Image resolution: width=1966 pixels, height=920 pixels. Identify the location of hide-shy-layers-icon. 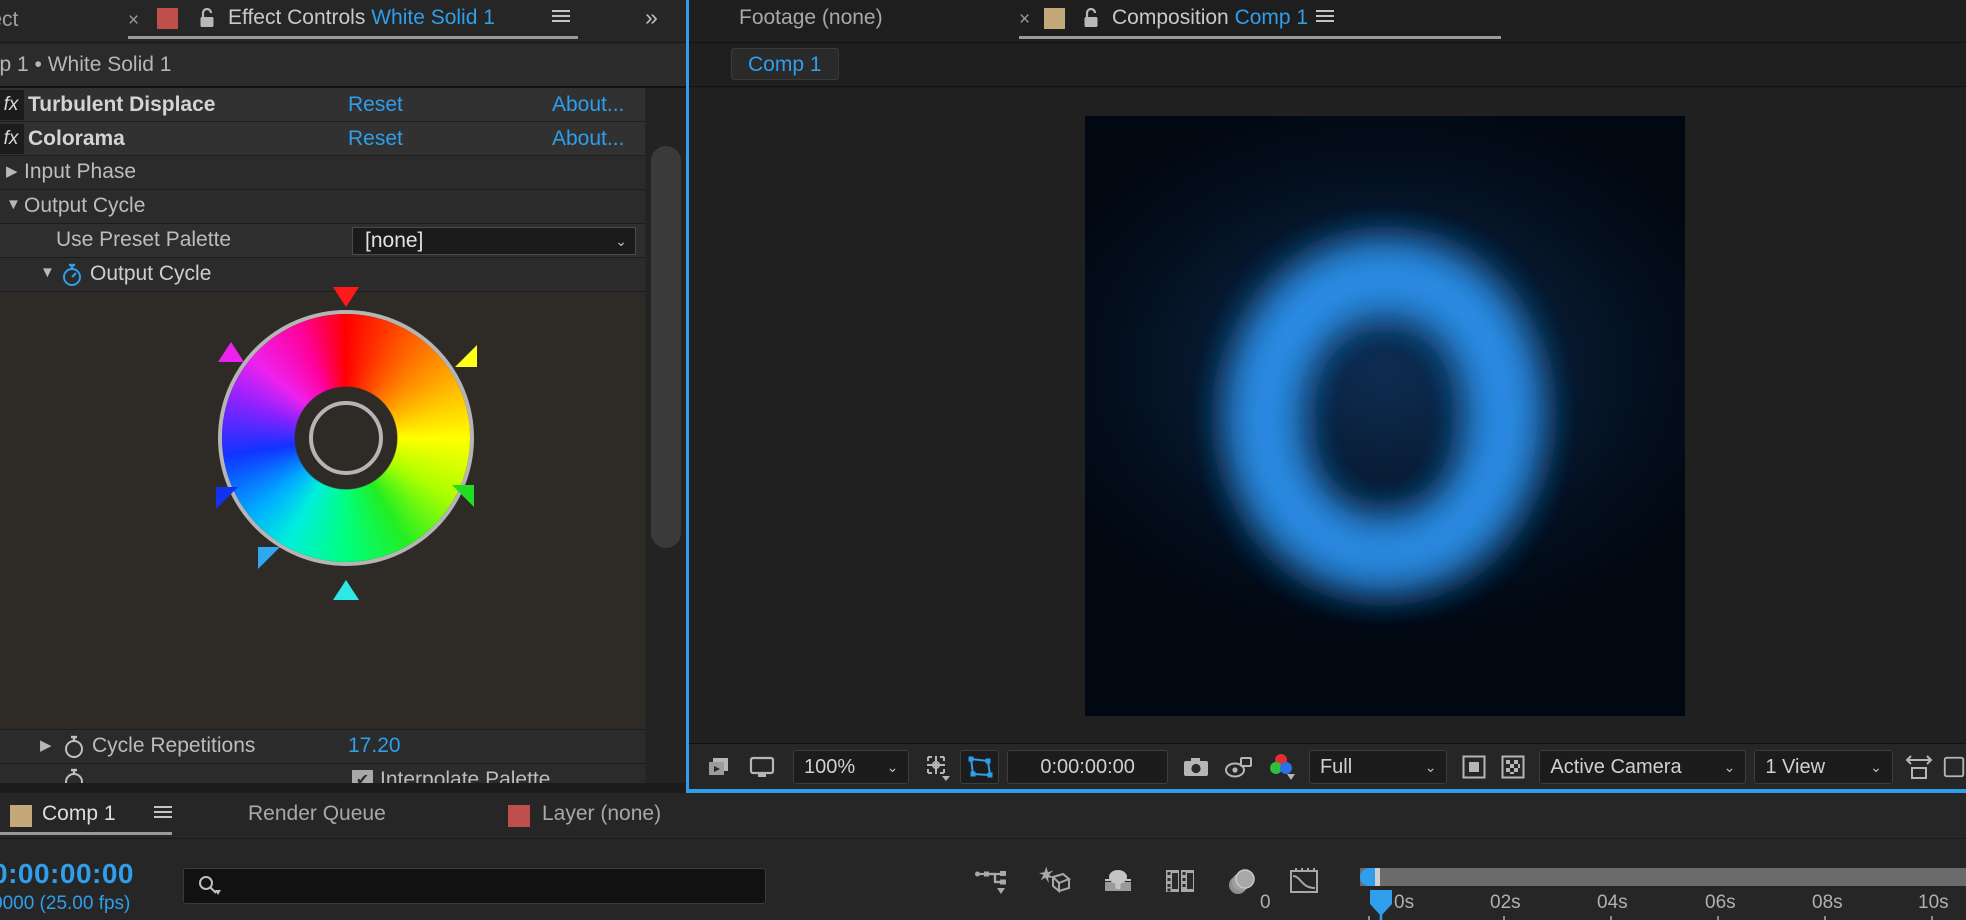
(1118, 883).